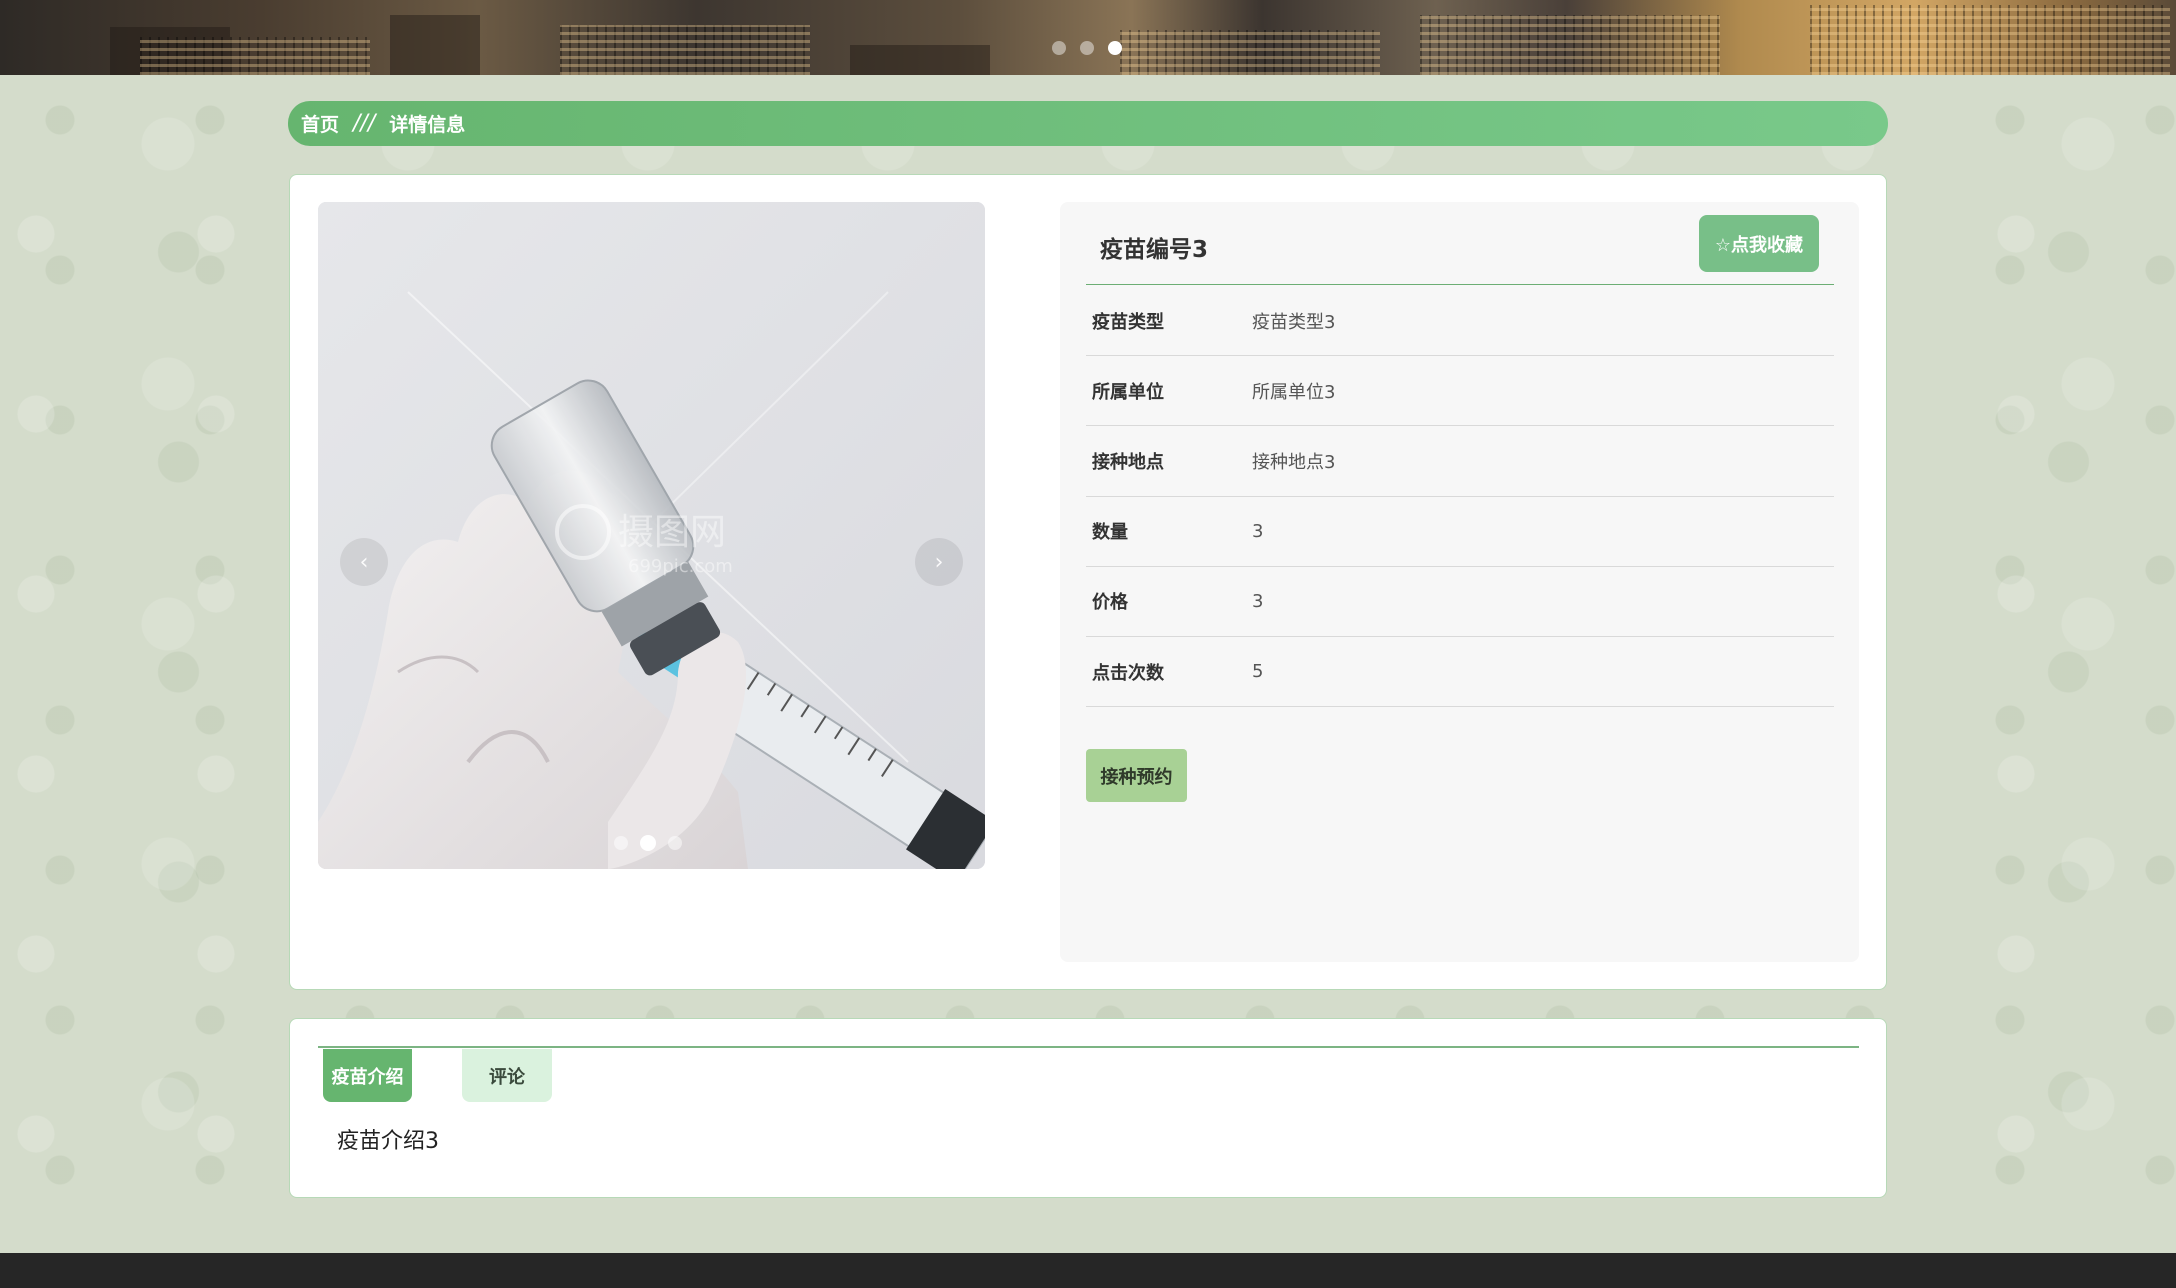 Image resolution: width=2176 pixels, height=1288 pixels. What do you see at coordinates (388, 1141) in the screenshot?
I see `tab-content: 疫苗介绍3` at bounding box center [388, 1141].